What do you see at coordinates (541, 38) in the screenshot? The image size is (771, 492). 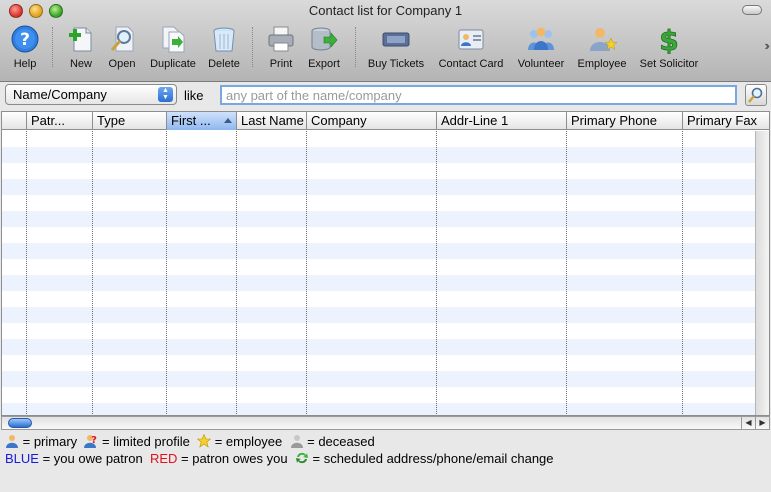 I see `volunteer-group-icon` at bounding box center [541, 38].